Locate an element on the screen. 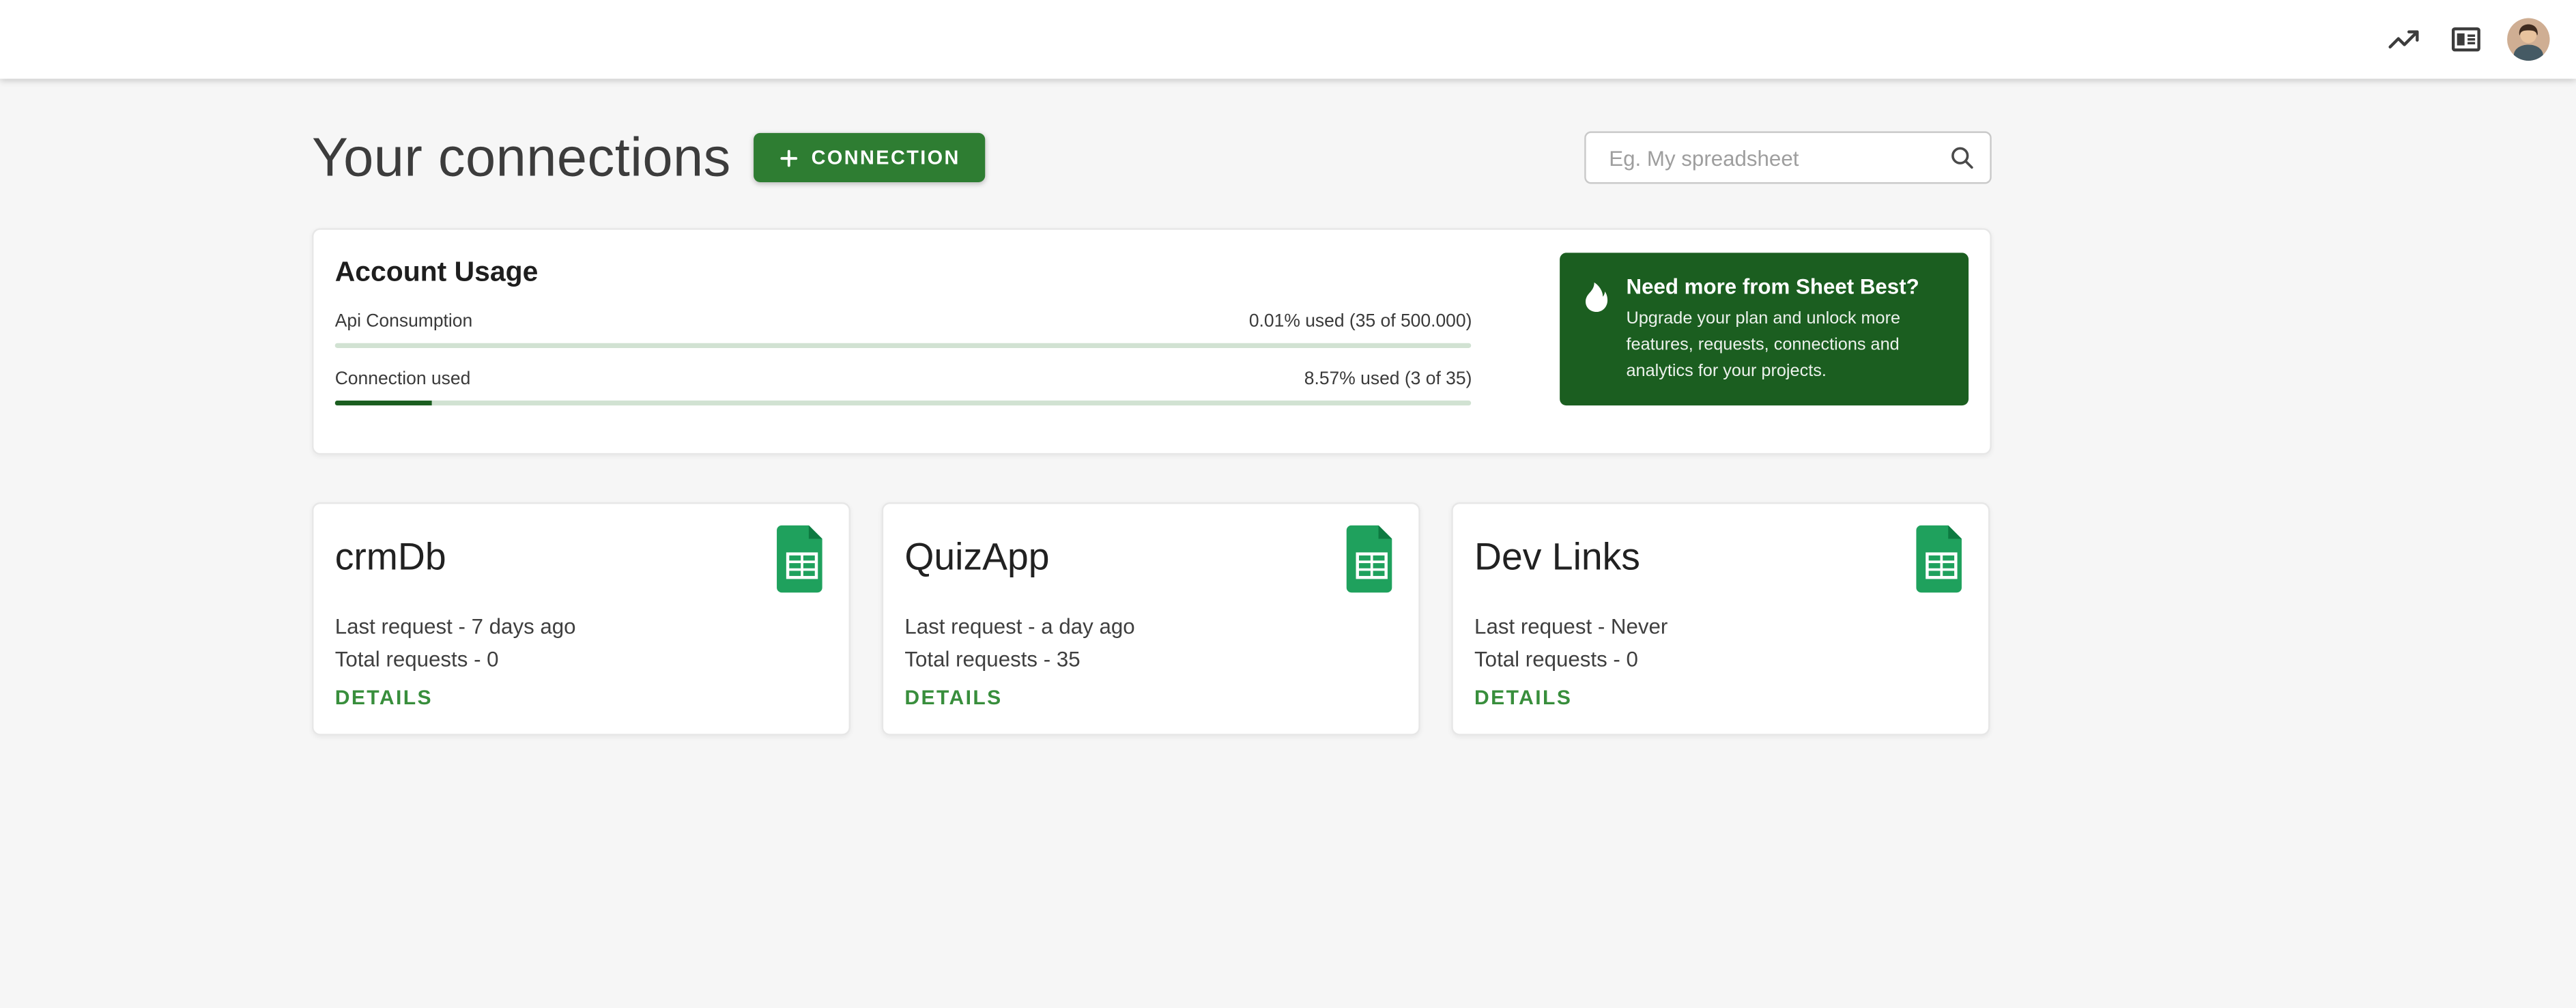  search-icon is located at coordinates (1962, 157).